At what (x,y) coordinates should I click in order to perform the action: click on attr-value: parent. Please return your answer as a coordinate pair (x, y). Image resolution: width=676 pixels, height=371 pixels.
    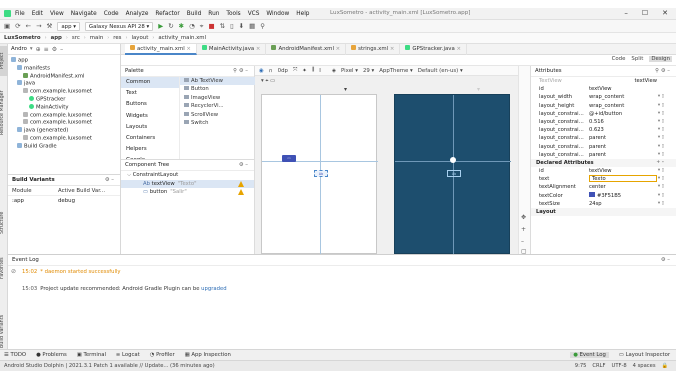
    Looking at the image, I should click on (623, 147).